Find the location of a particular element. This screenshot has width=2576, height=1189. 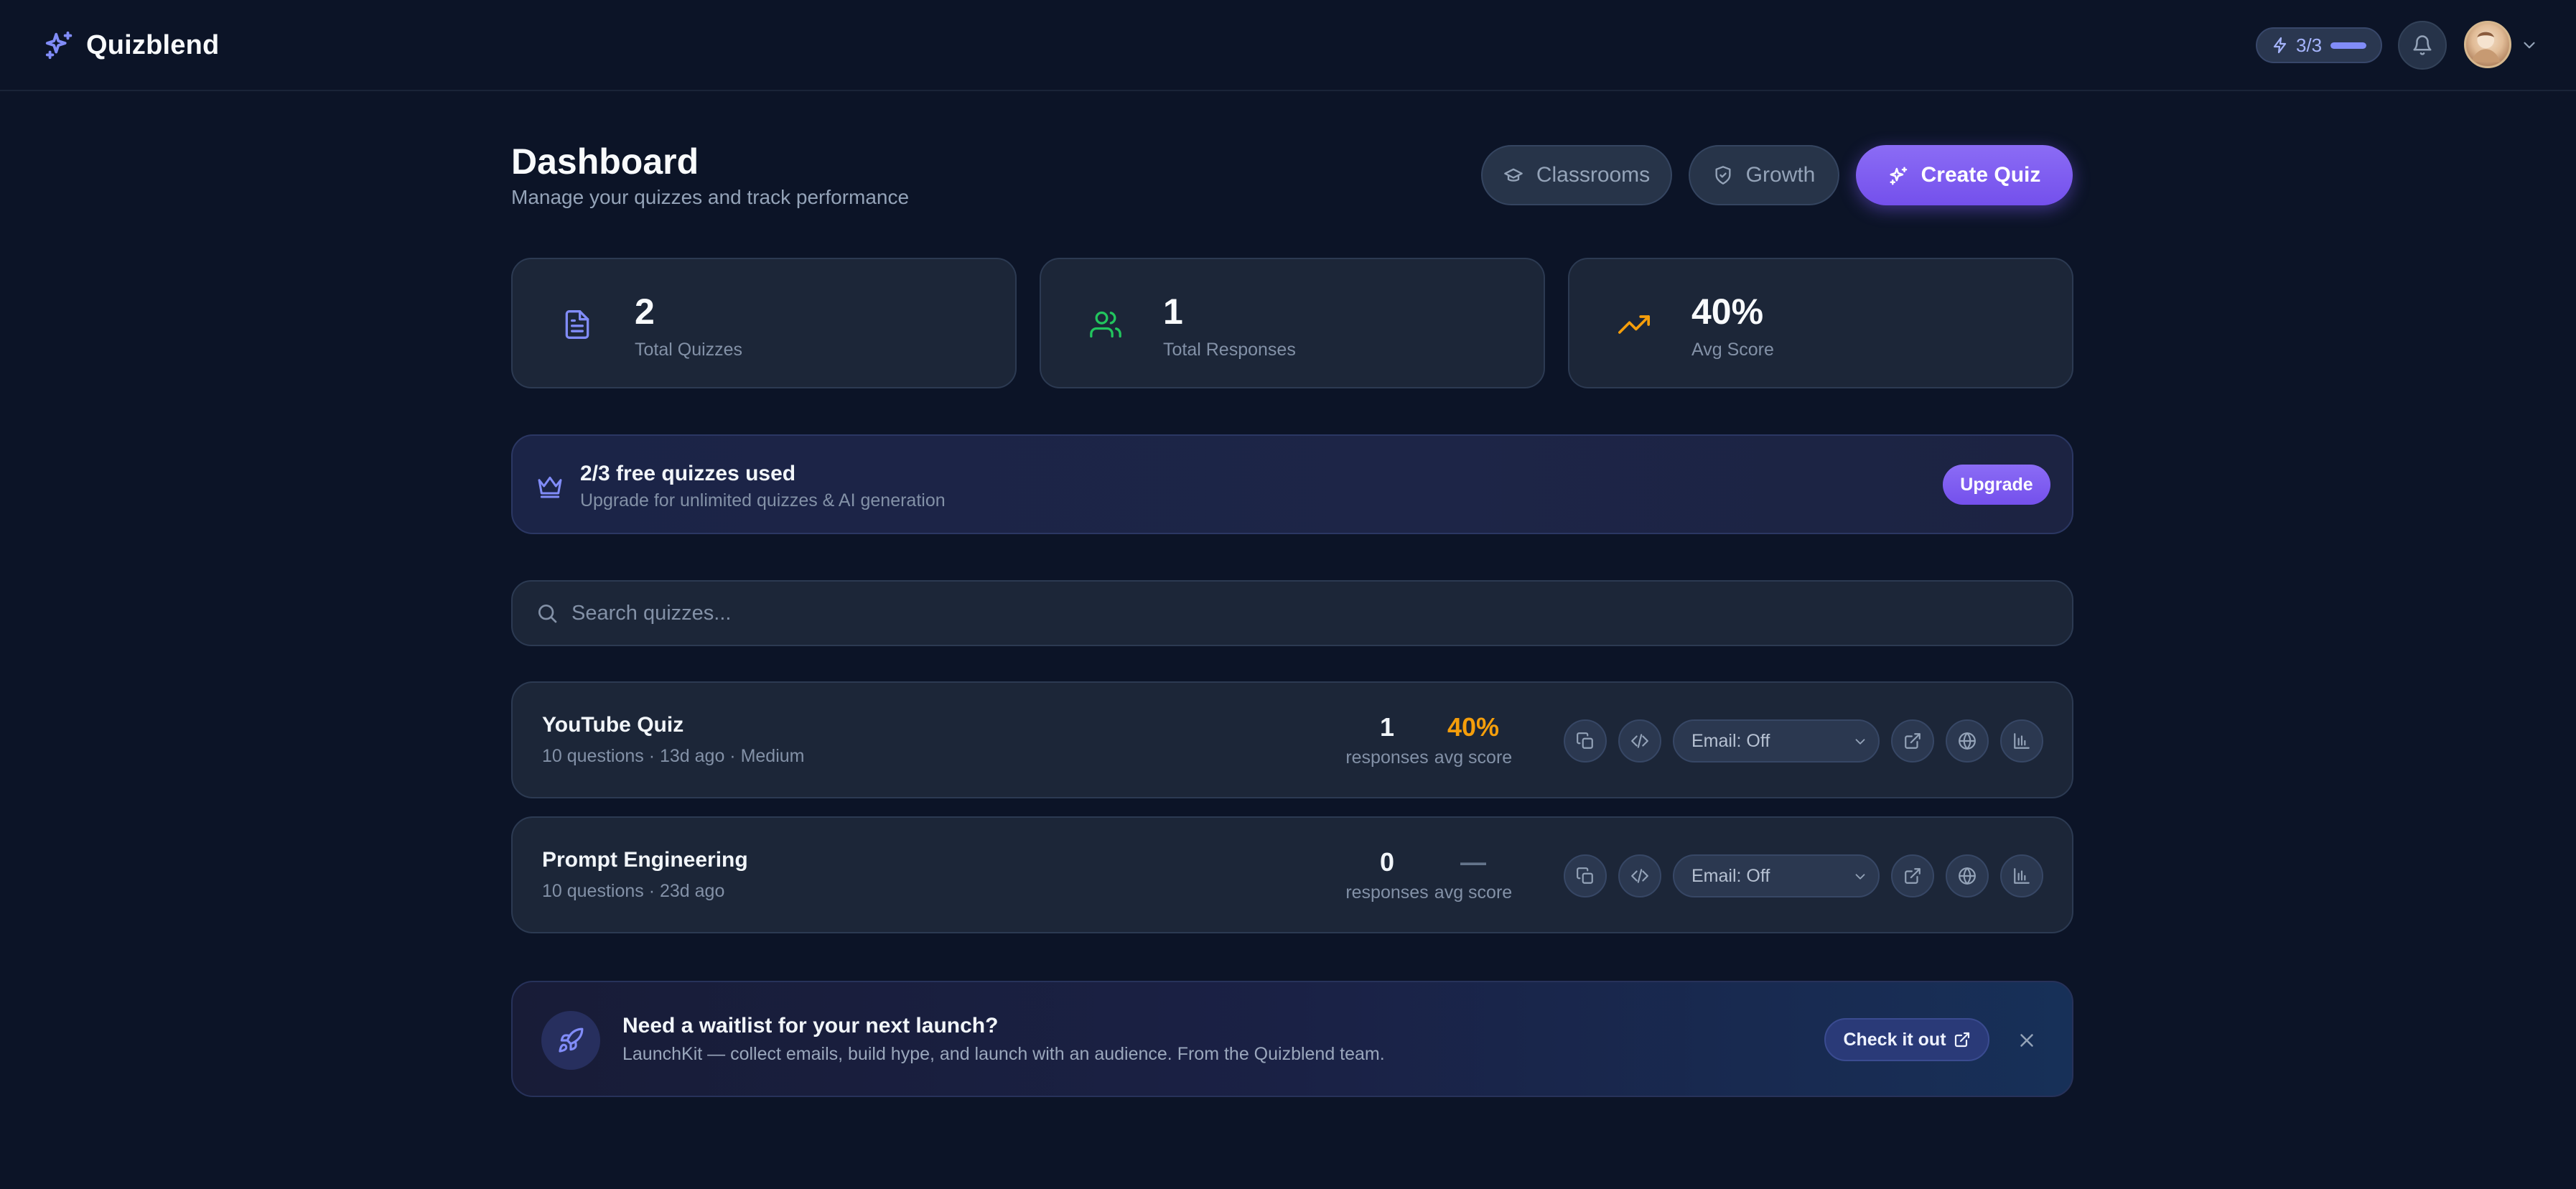

stat-label: Total Quizzes is located at coordinates (689, 350).